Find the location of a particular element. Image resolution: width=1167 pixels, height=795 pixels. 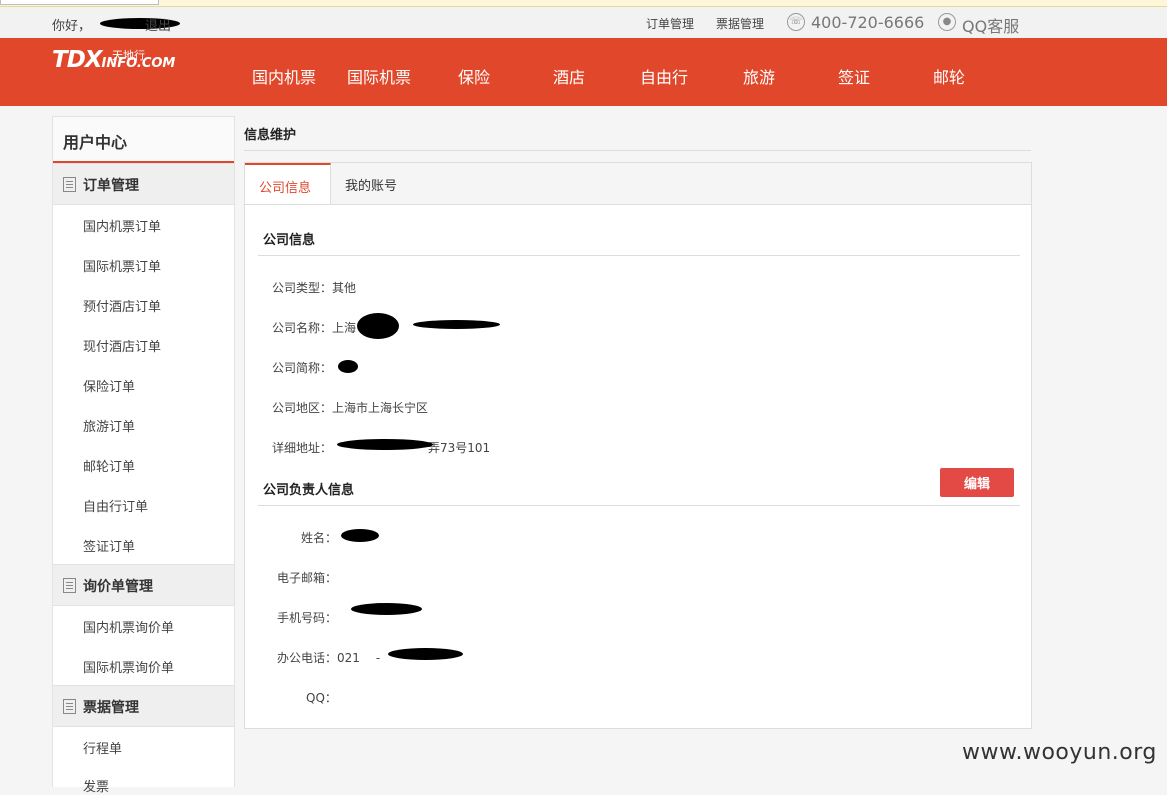

field-person-mobile: 手机号码： is located at coordinates (307, 617).